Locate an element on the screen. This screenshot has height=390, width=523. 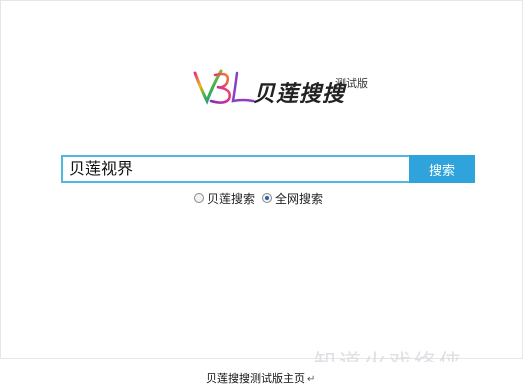
logo: 贝莲搜搜 测试版 is located at coordinates (281, 87).